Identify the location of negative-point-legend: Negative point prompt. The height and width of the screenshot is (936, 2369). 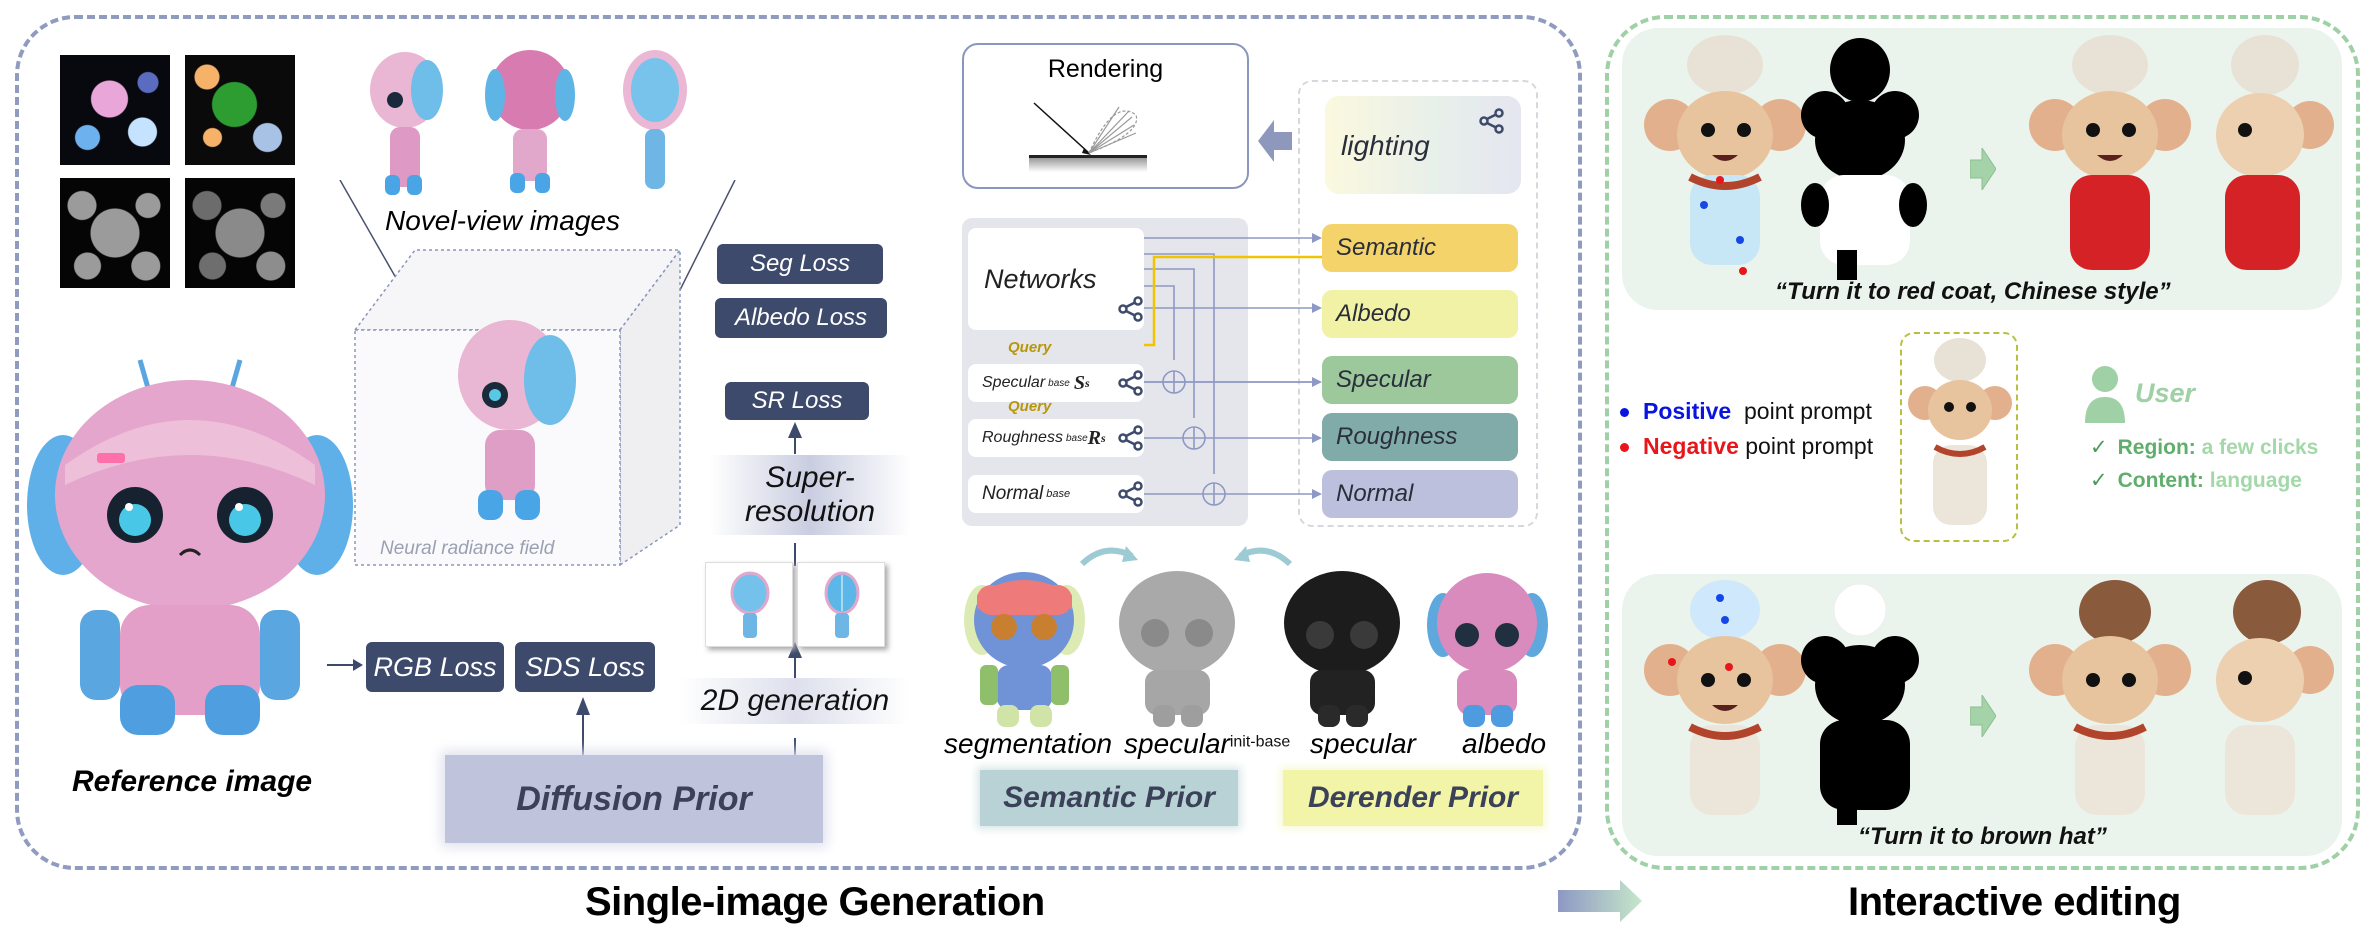
(1746, 446).